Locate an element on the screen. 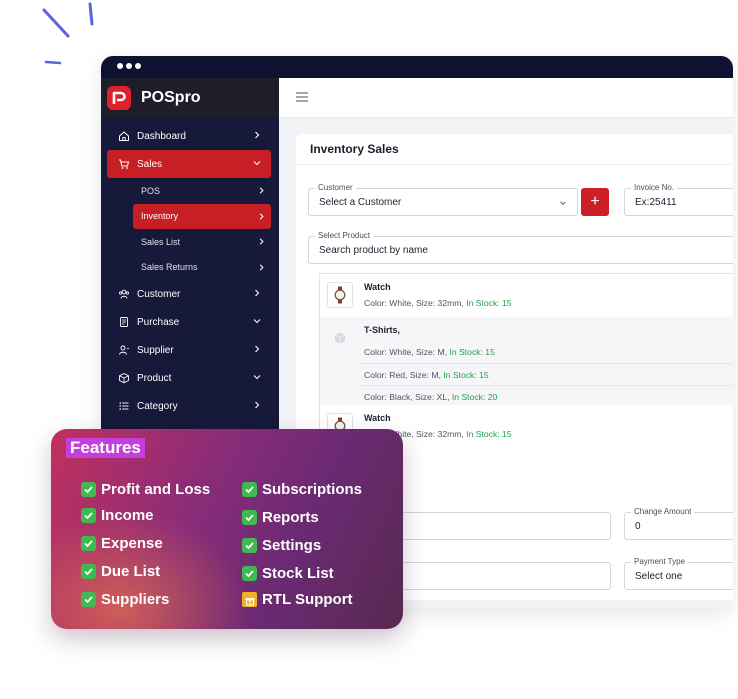 This screenshot has height=699, width=738. sidebar-item-dashboard: Dashboard is located at coordinates (189, 136).